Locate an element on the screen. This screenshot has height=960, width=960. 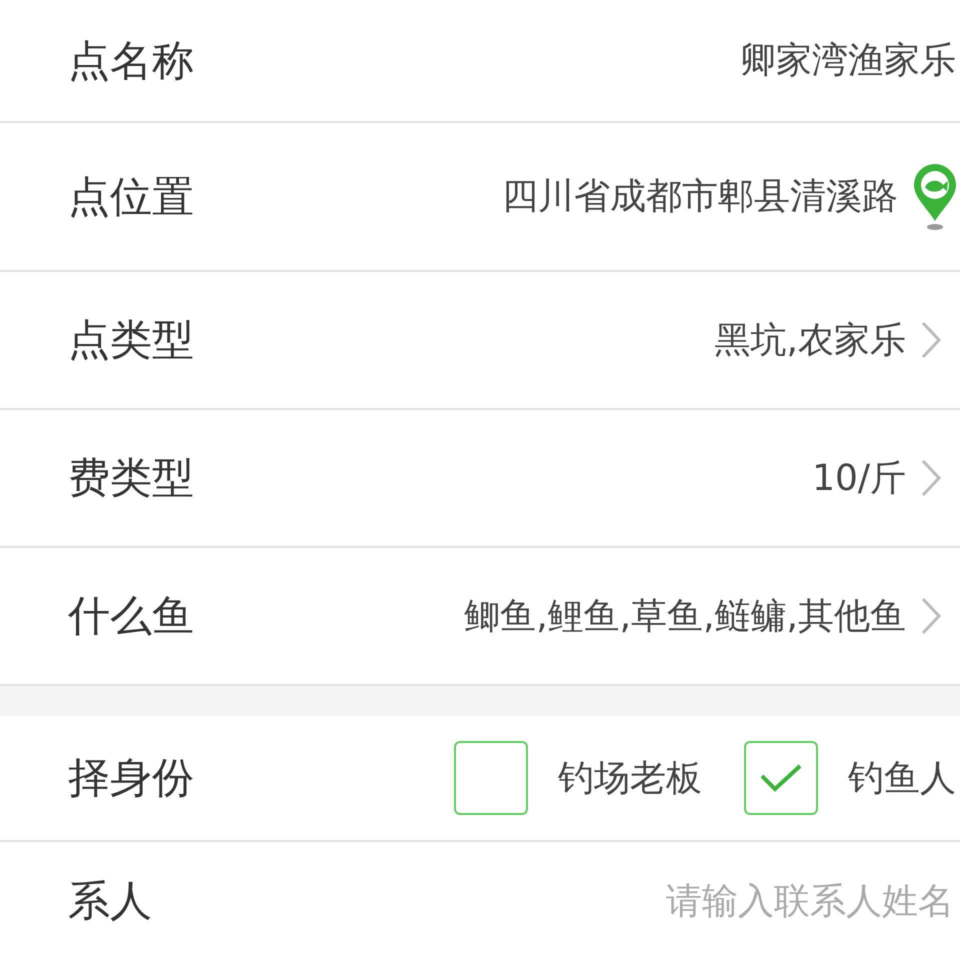
field-label: 择身份 is located at coordinates (131, 778).